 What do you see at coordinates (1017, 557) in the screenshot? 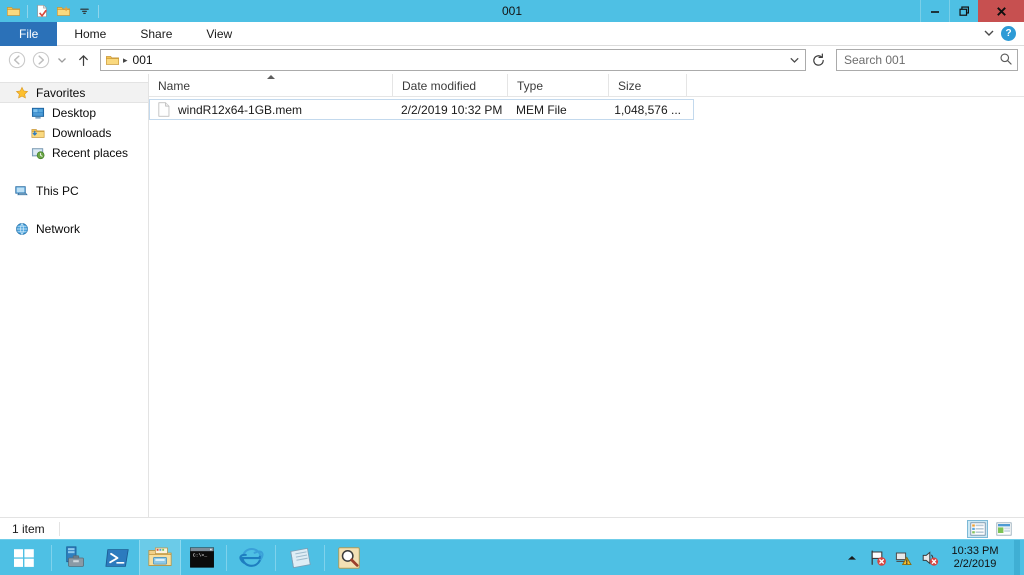
I see `show-desktop-button` at bounding box center [1017, 557].